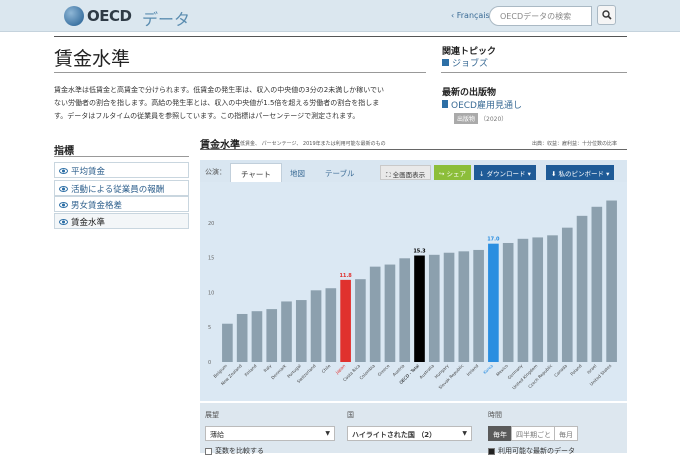 The width and height of the screenshot is (680, 456). What do you see at coordinates (555, 174) in the screenshot?
I see `pin-icon: ⬇` at bounding box center [555, 174].